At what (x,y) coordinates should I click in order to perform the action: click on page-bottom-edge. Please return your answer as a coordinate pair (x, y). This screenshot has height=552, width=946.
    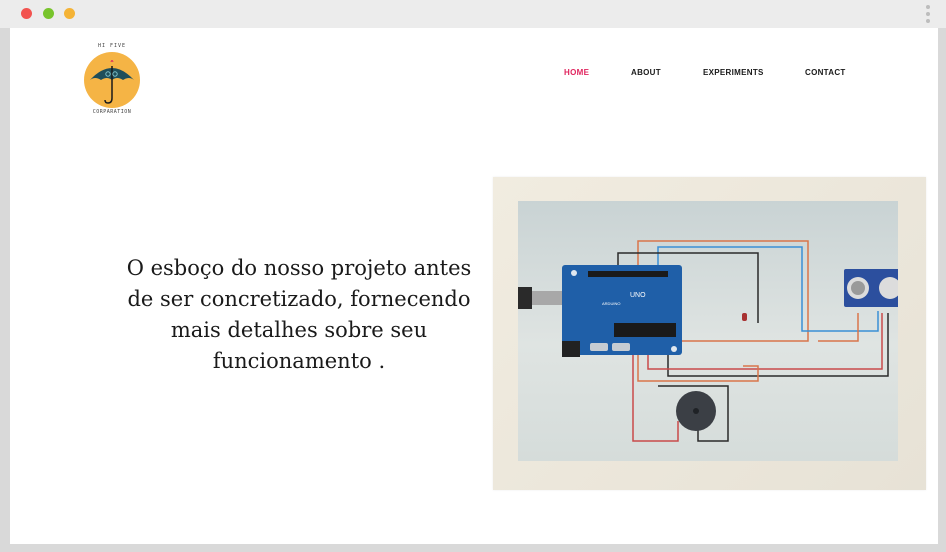
    Looking at the image, I should click on (473, 548).